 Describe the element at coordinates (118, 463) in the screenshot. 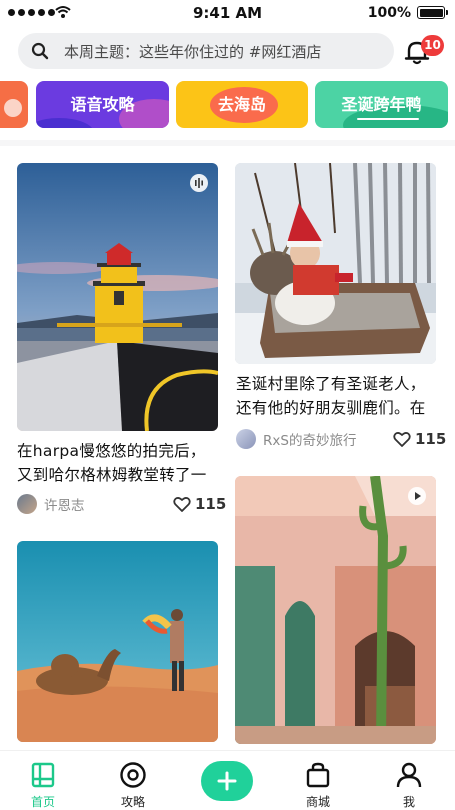

I see `feed-card-title: 在harpa慢悠悠的拍完后，又到哈尔格林姆教堂转了一` at that location.